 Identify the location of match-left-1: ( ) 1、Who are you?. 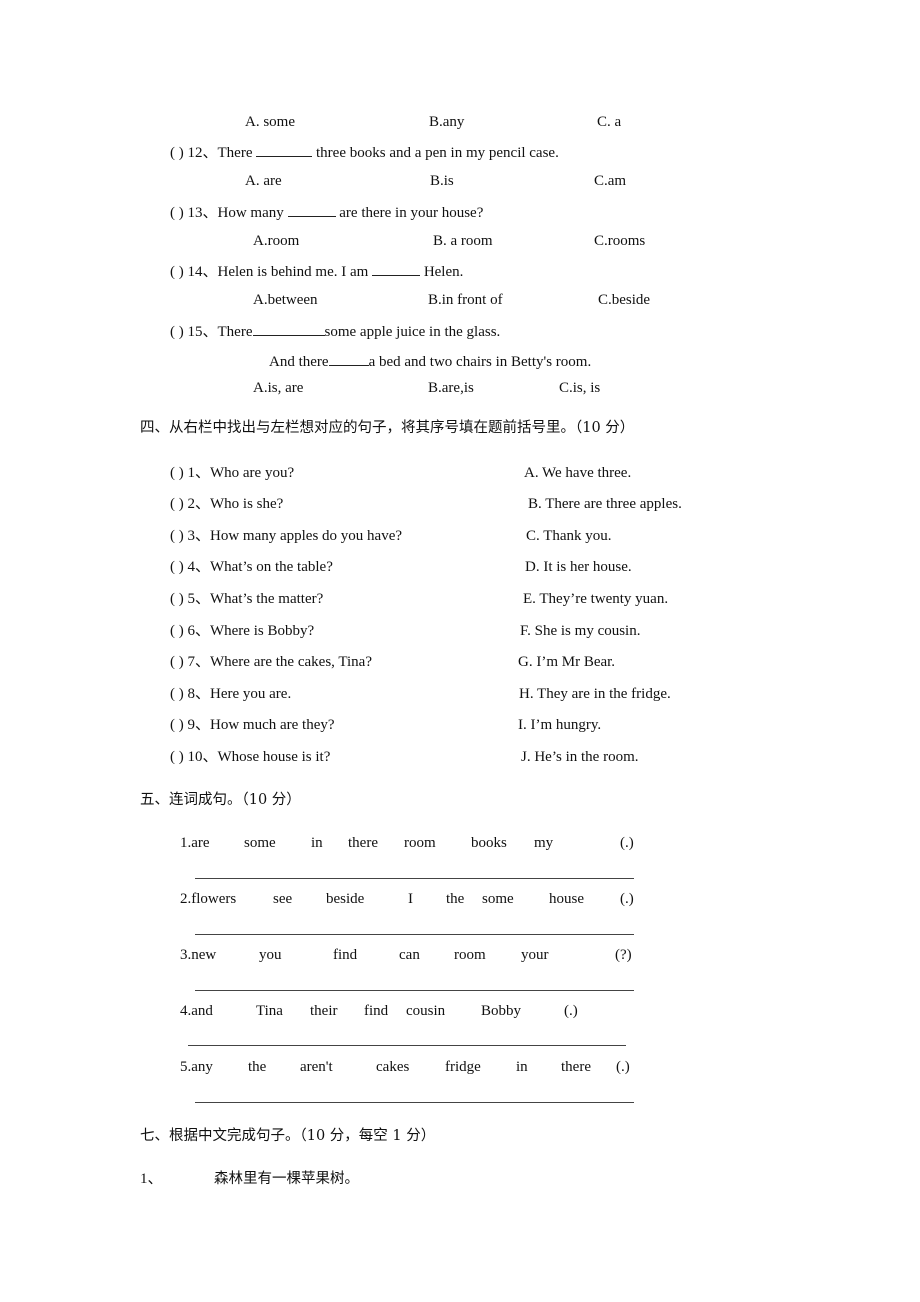
(232, 473).